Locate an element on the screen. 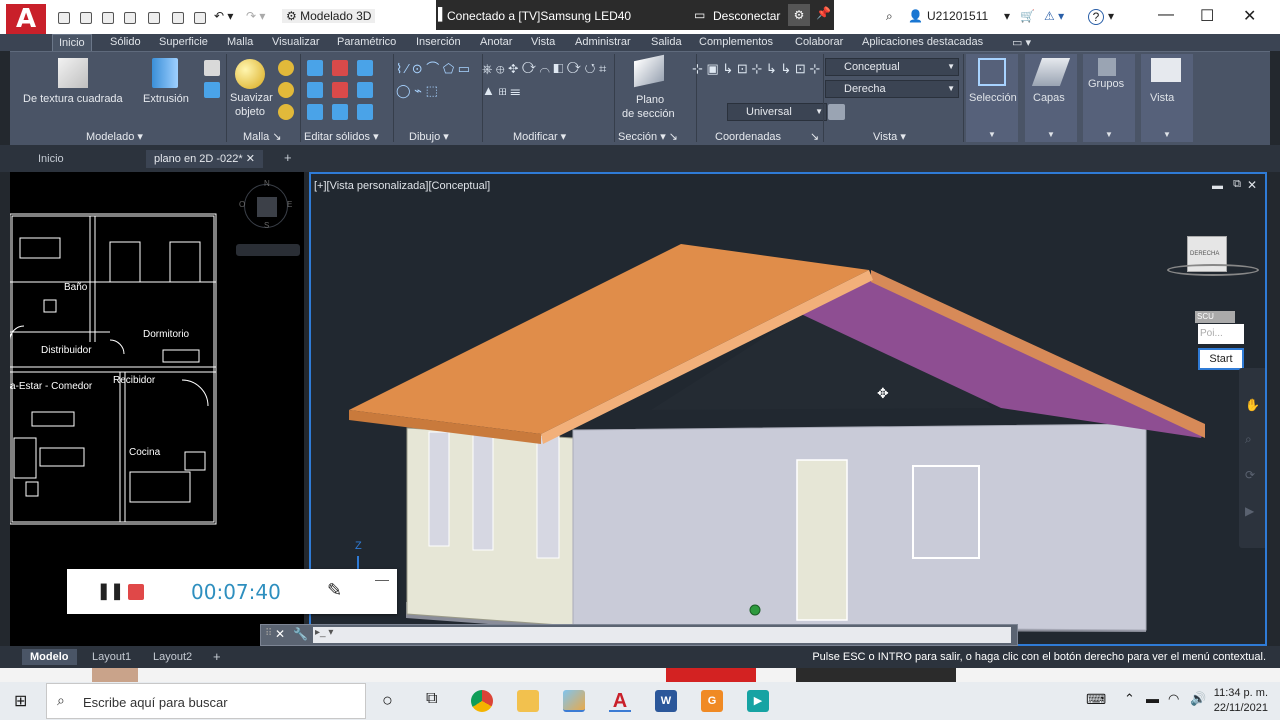 The height and width of the screenshot is (720, 1280). binoculars-icon: ⌕ is located at coordinates (889, 16).